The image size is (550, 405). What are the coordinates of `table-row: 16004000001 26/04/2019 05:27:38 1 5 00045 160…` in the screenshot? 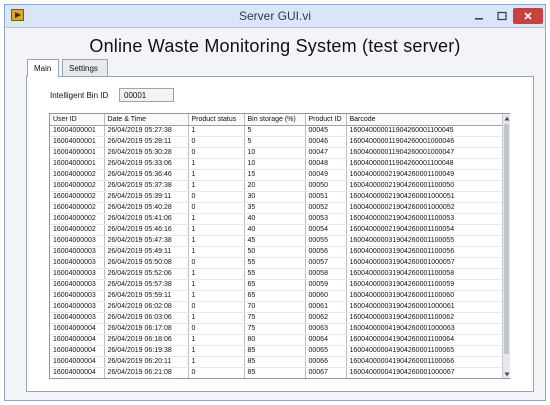 It's located at (276, 131).